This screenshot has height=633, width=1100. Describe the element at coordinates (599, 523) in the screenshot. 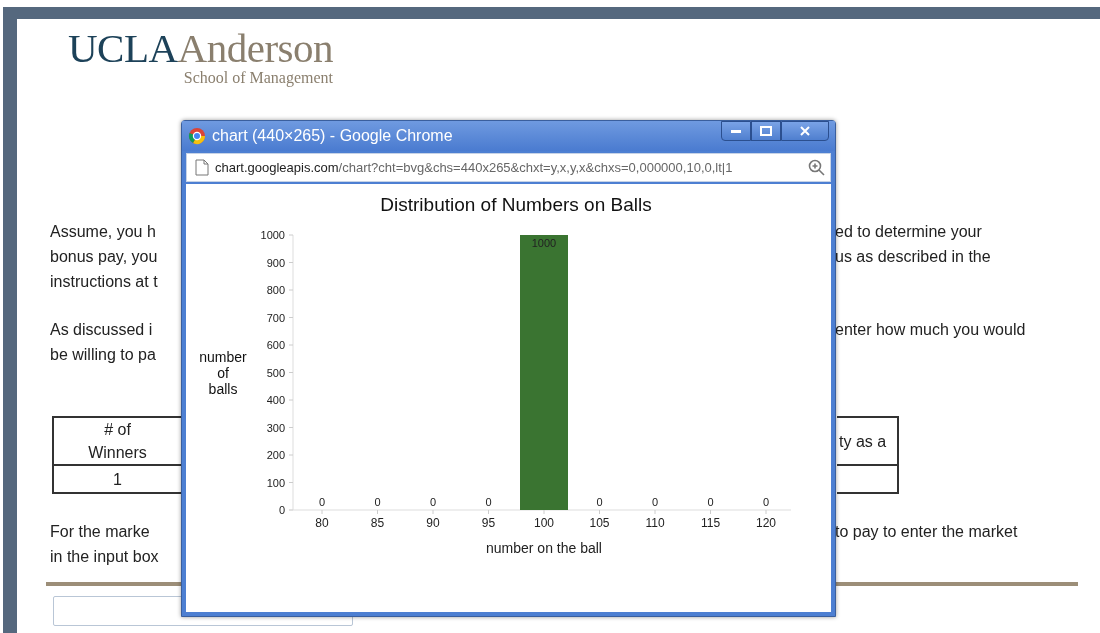

I see `x-tick-label: 105` at that location.